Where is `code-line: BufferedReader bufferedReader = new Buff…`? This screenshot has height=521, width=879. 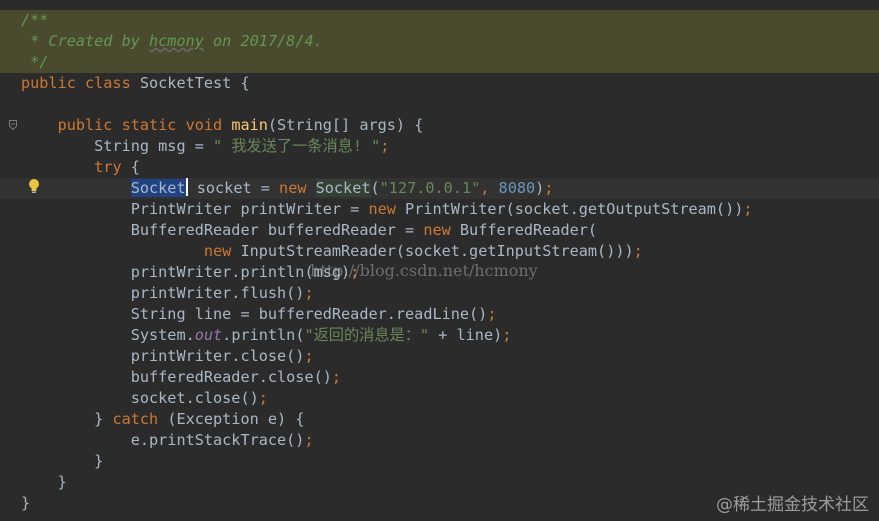
code-line: BufferedReader bufferedReader = new Buff… is located at coordinates (439, 230).